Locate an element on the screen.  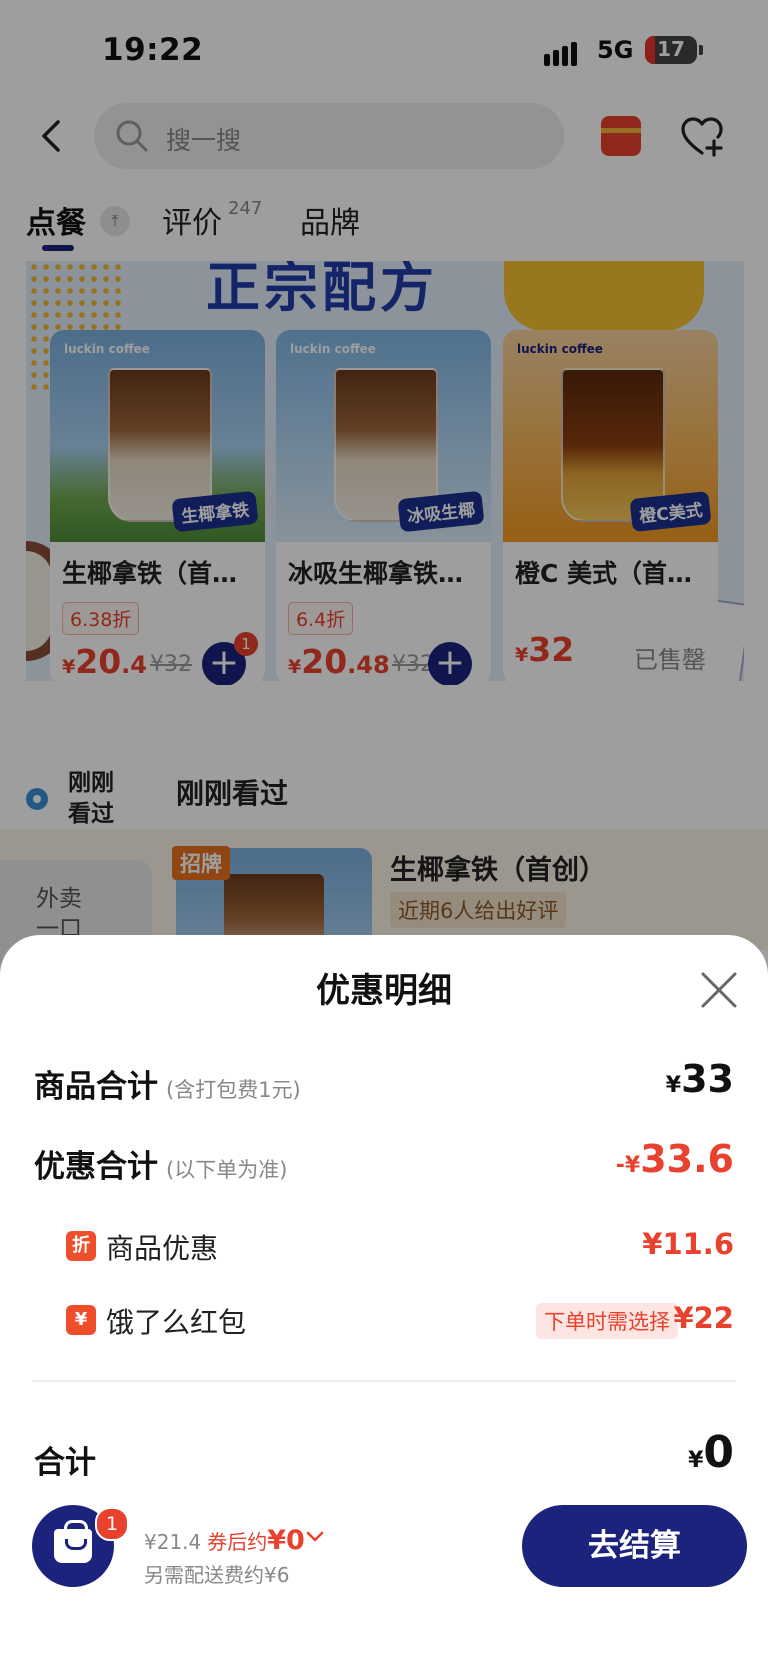
red-packet-label: 饿了么红包 is located at coordinates (176, 1322).